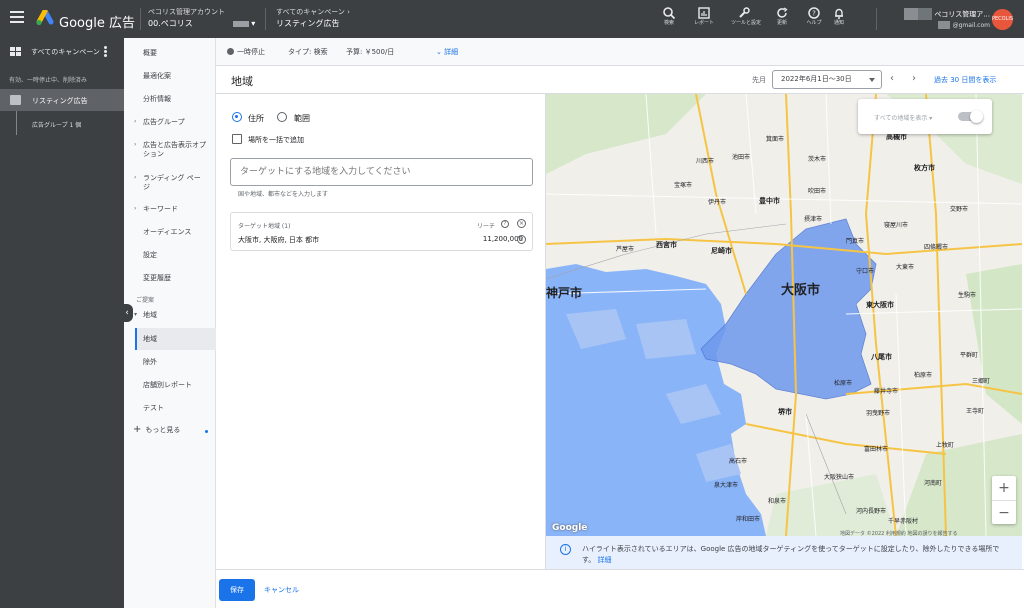 This screenshot has width=1024, height=608. I want to click on help-button: ? ヘルプ, so click(814, 16).